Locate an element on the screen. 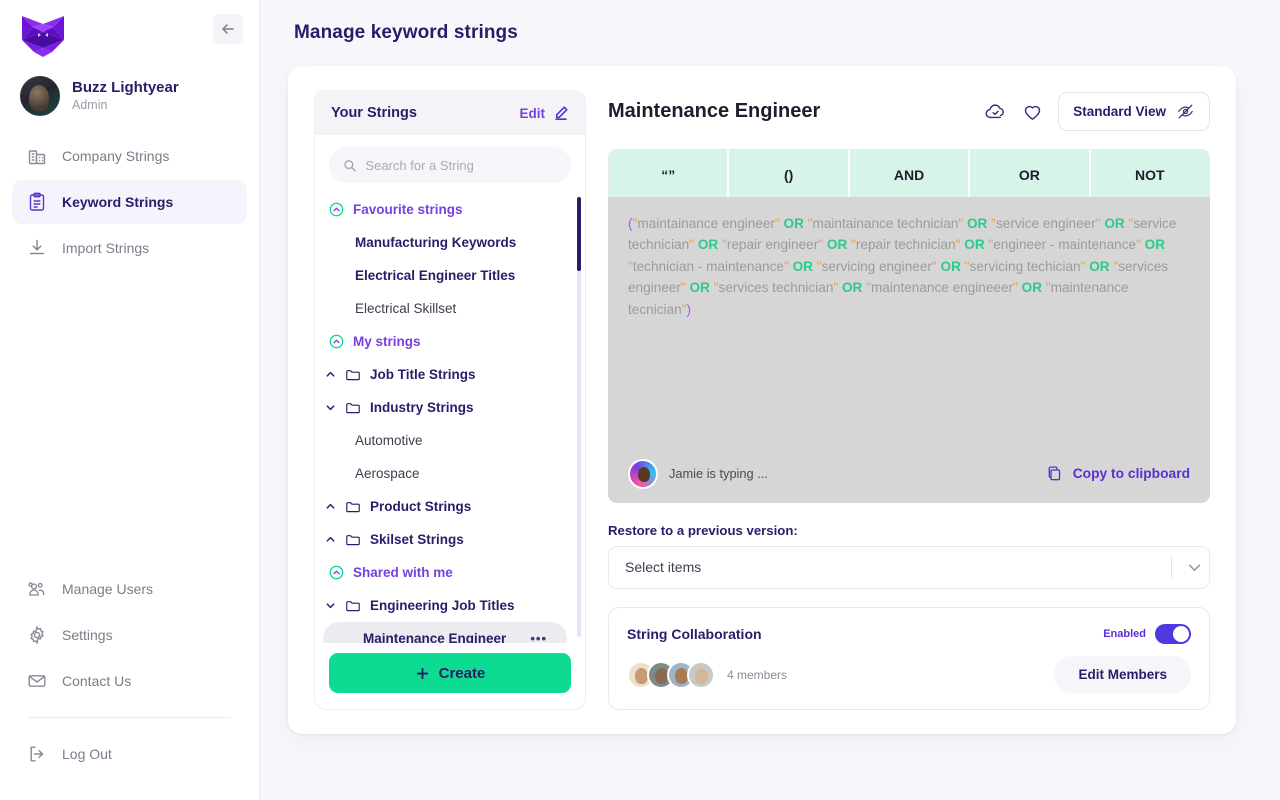  tree-scrollbar is located at coordinates (579, 417).